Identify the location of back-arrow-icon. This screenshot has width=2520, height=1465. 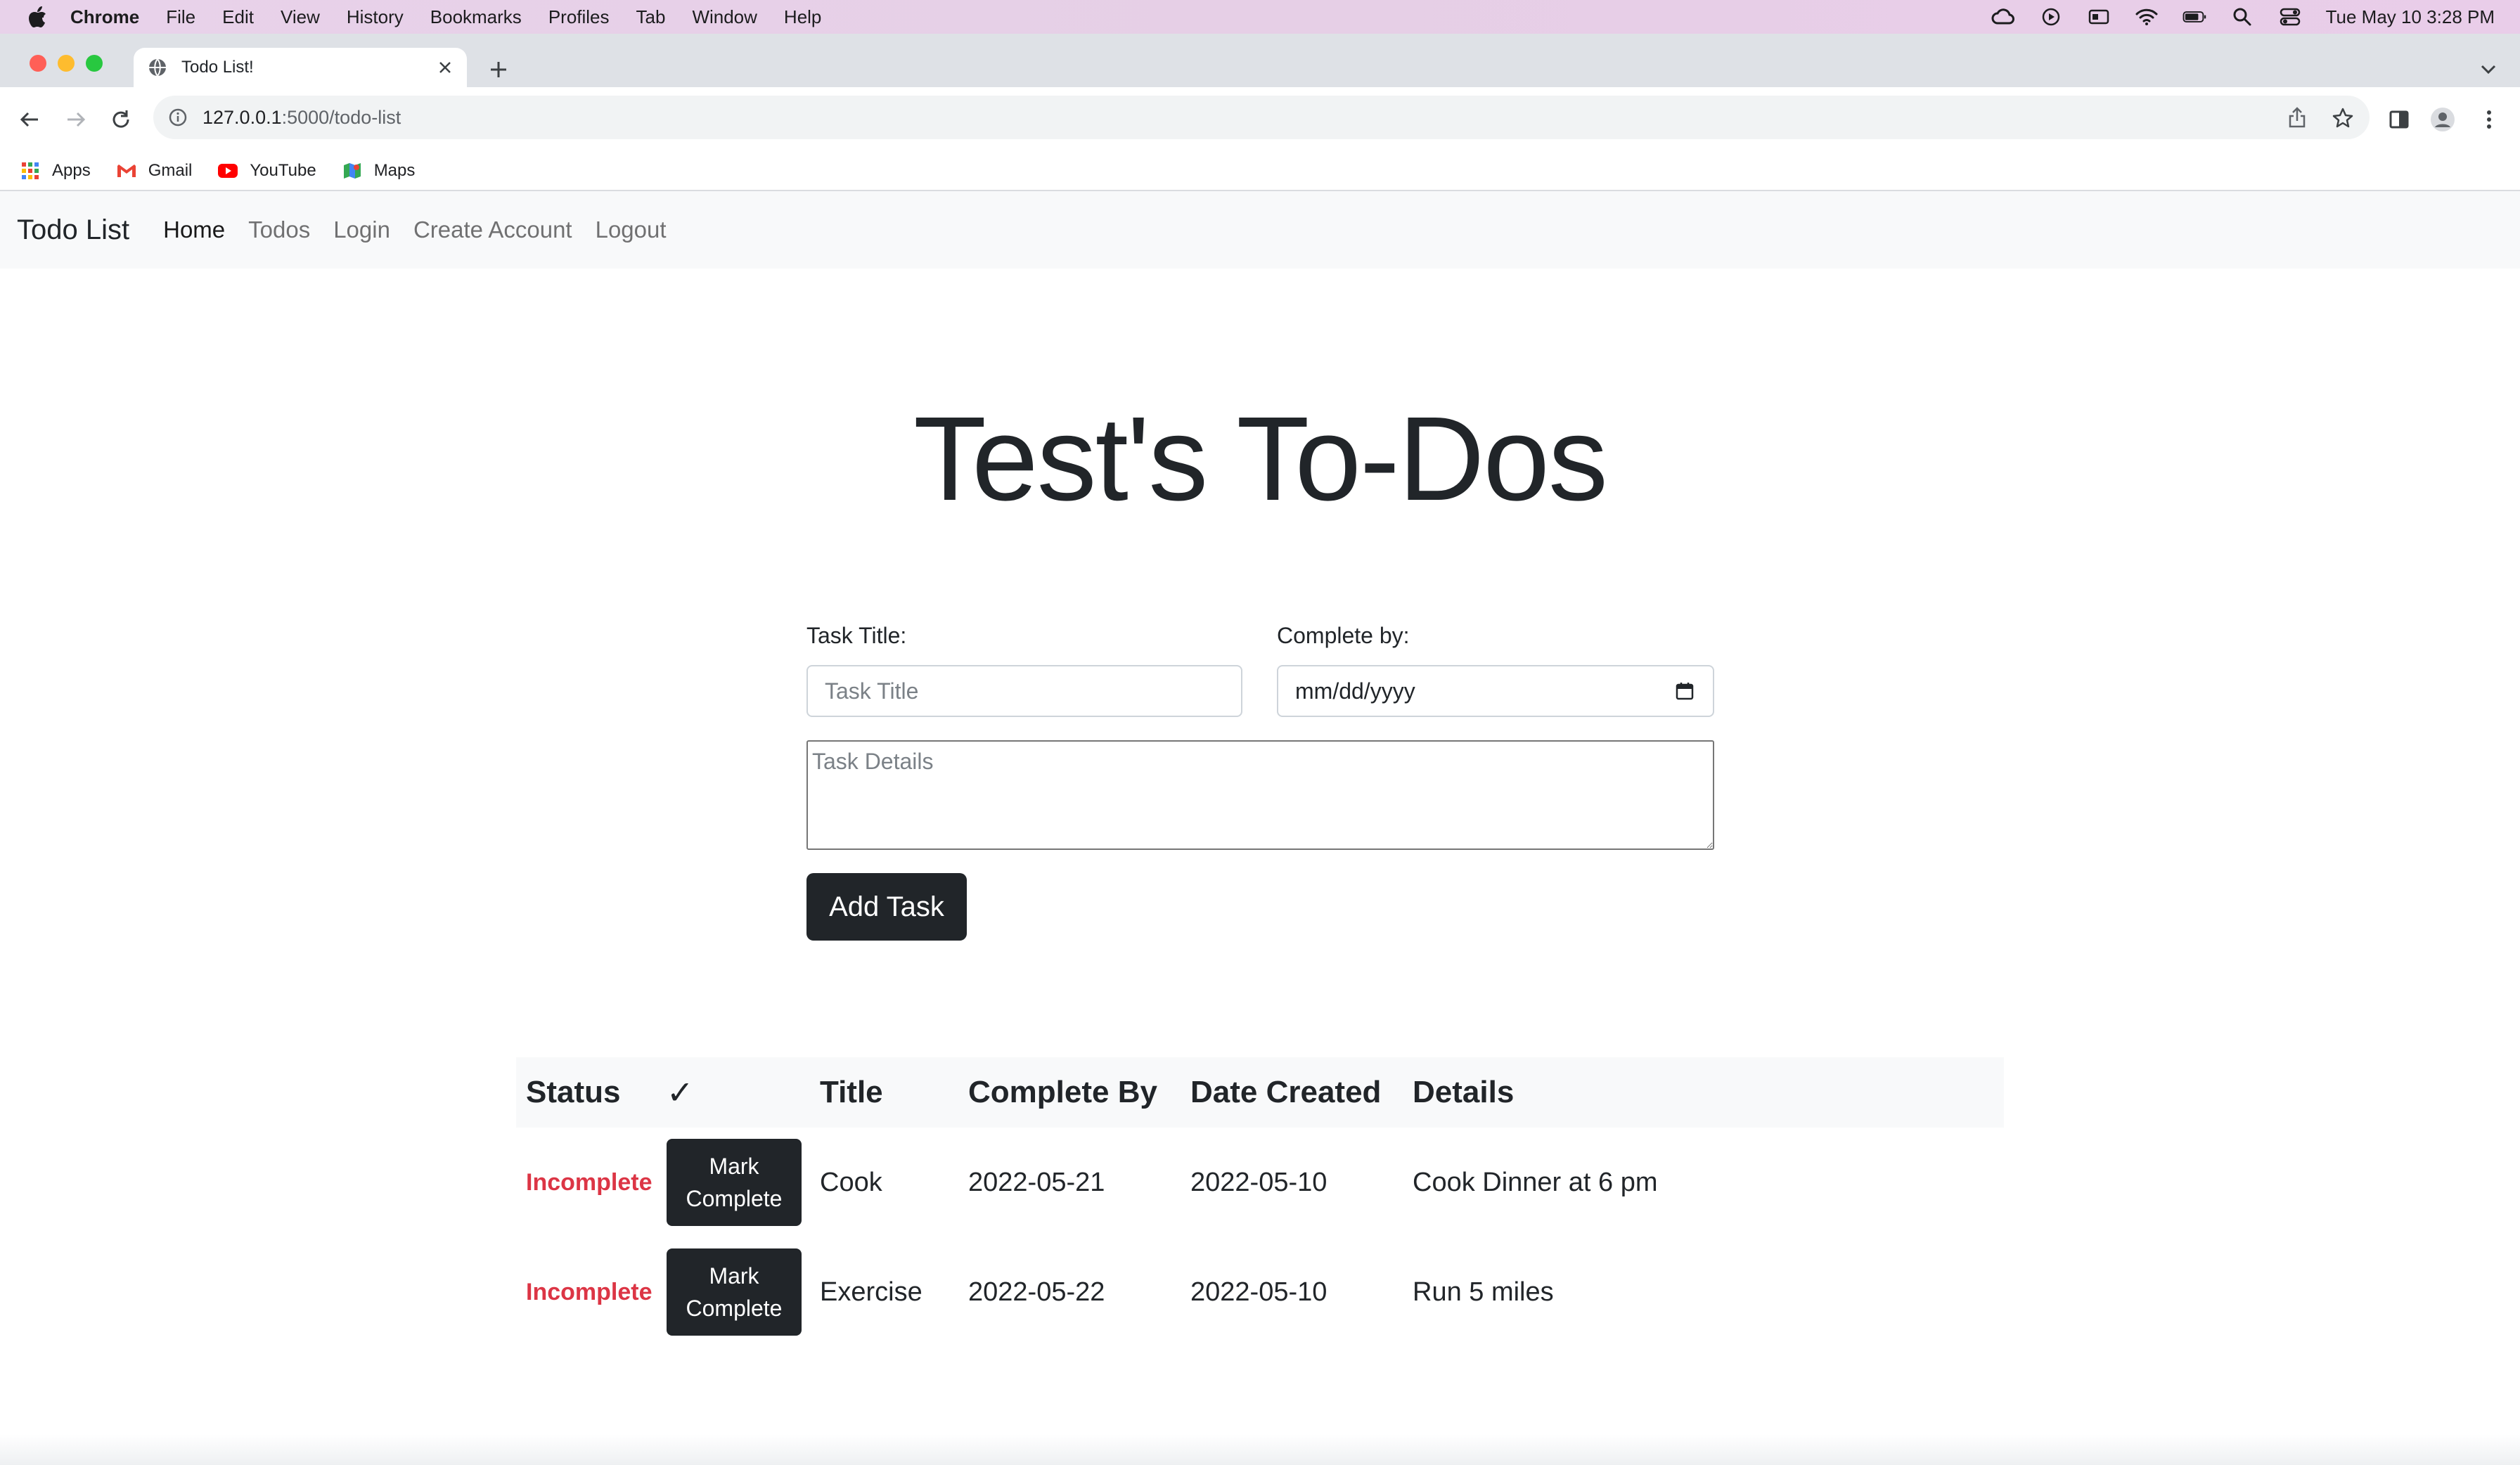
(29, 119).